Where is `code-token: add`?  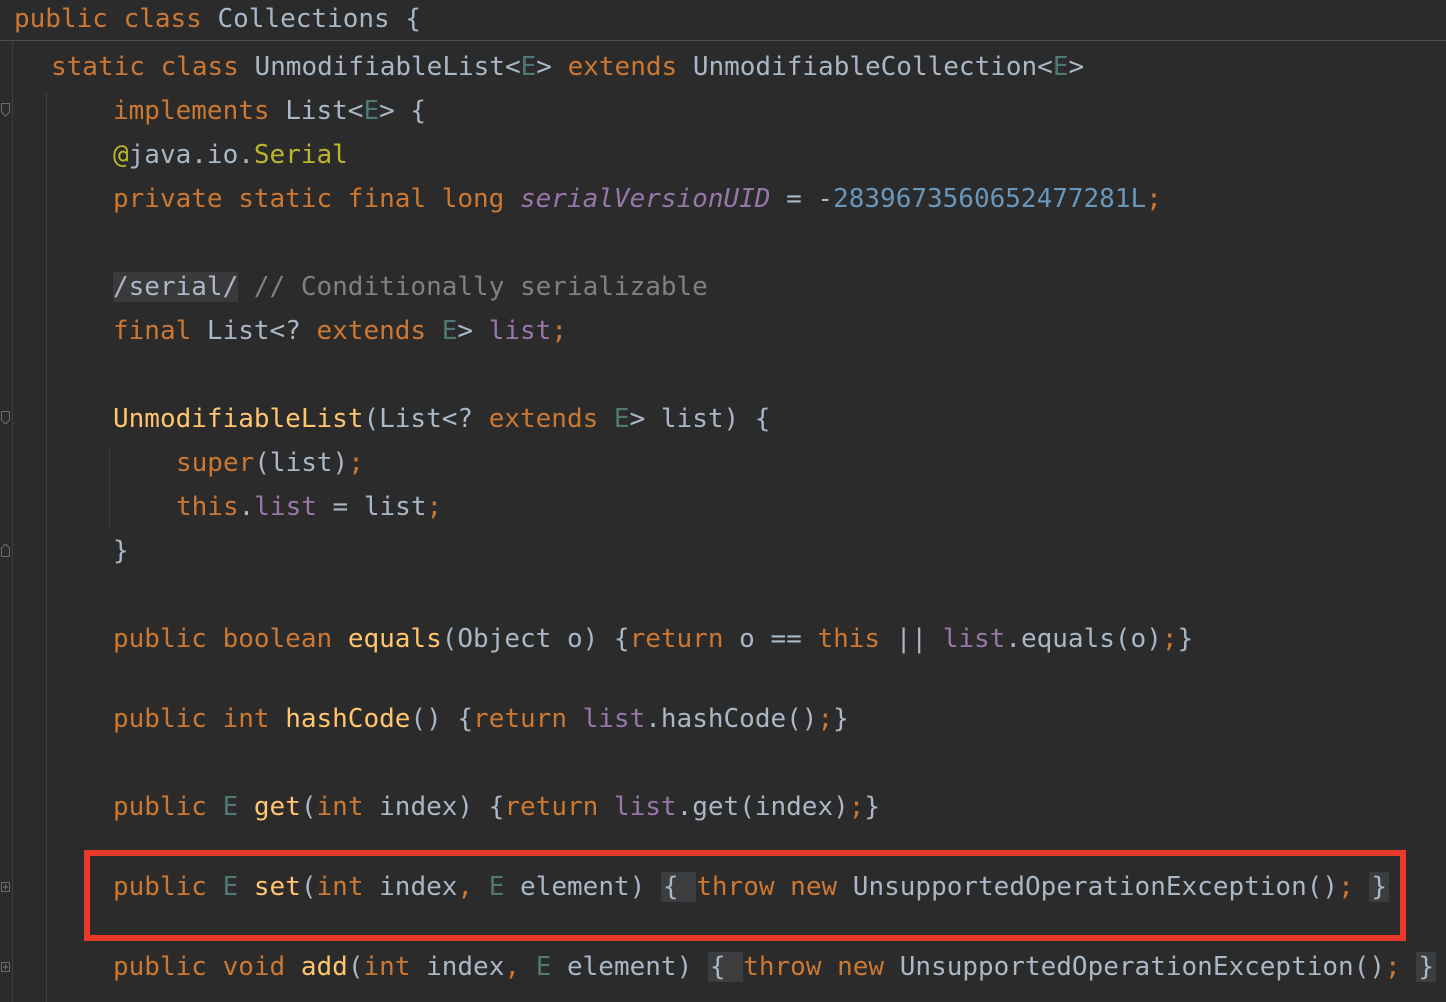 code-token: add is located at coordinates (324, 967).